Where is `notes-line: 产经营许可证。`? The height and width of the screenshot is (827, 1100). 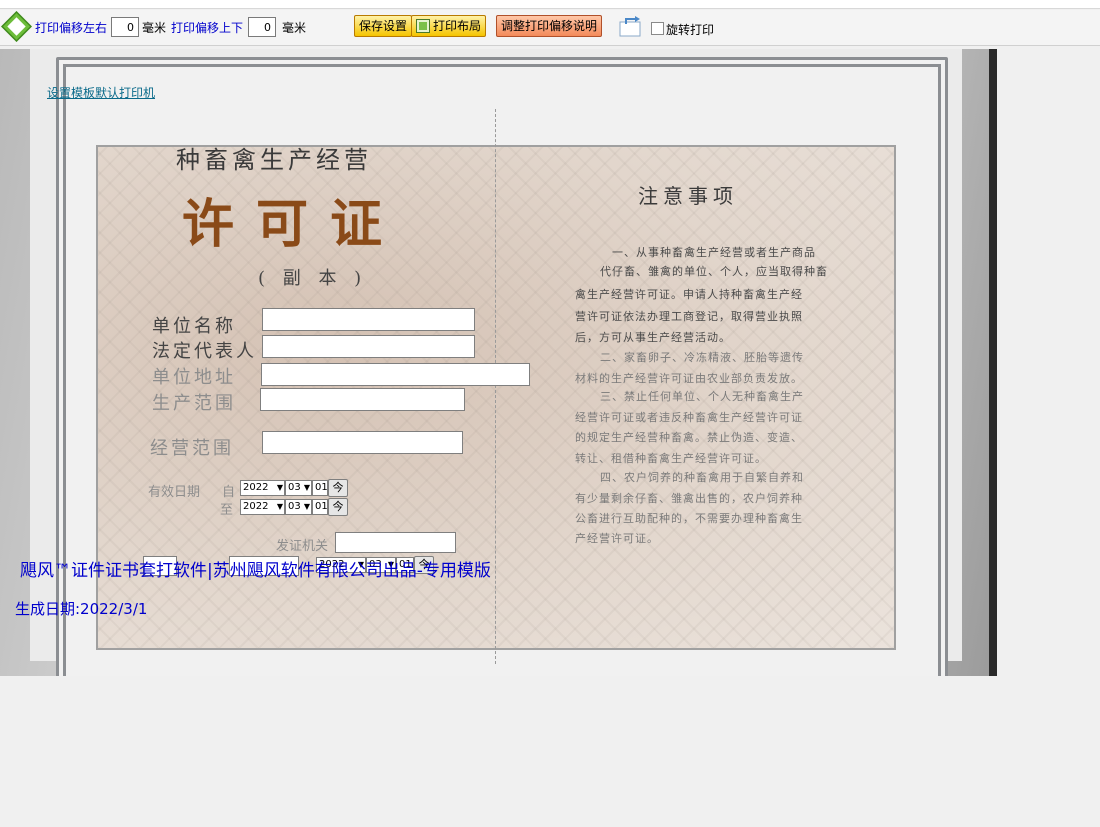
notes-line: 产经营许可证。 is located at coordinates (617, 538).